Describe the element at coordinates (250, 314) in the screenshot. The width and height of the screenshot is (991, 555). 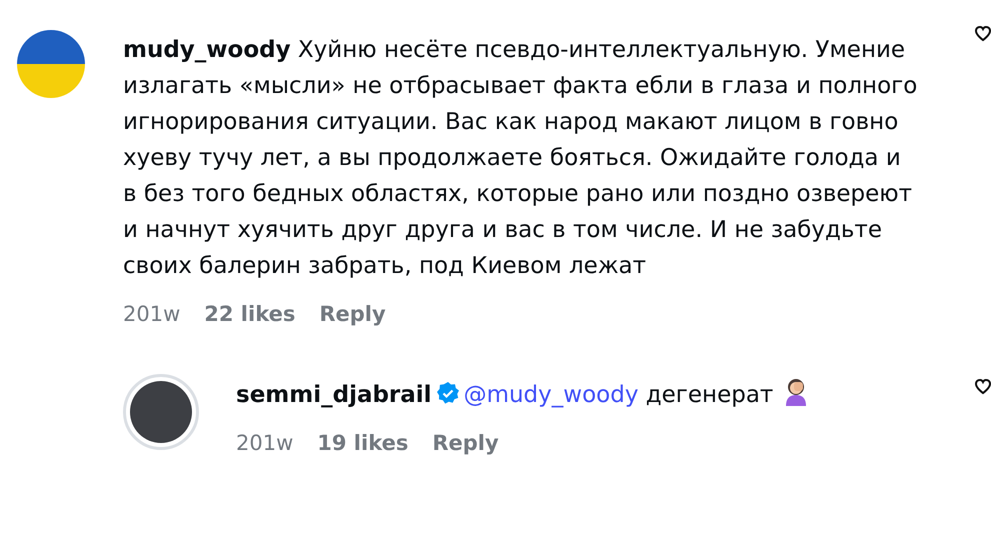
I see `likes-link: 22 likes` at that location.